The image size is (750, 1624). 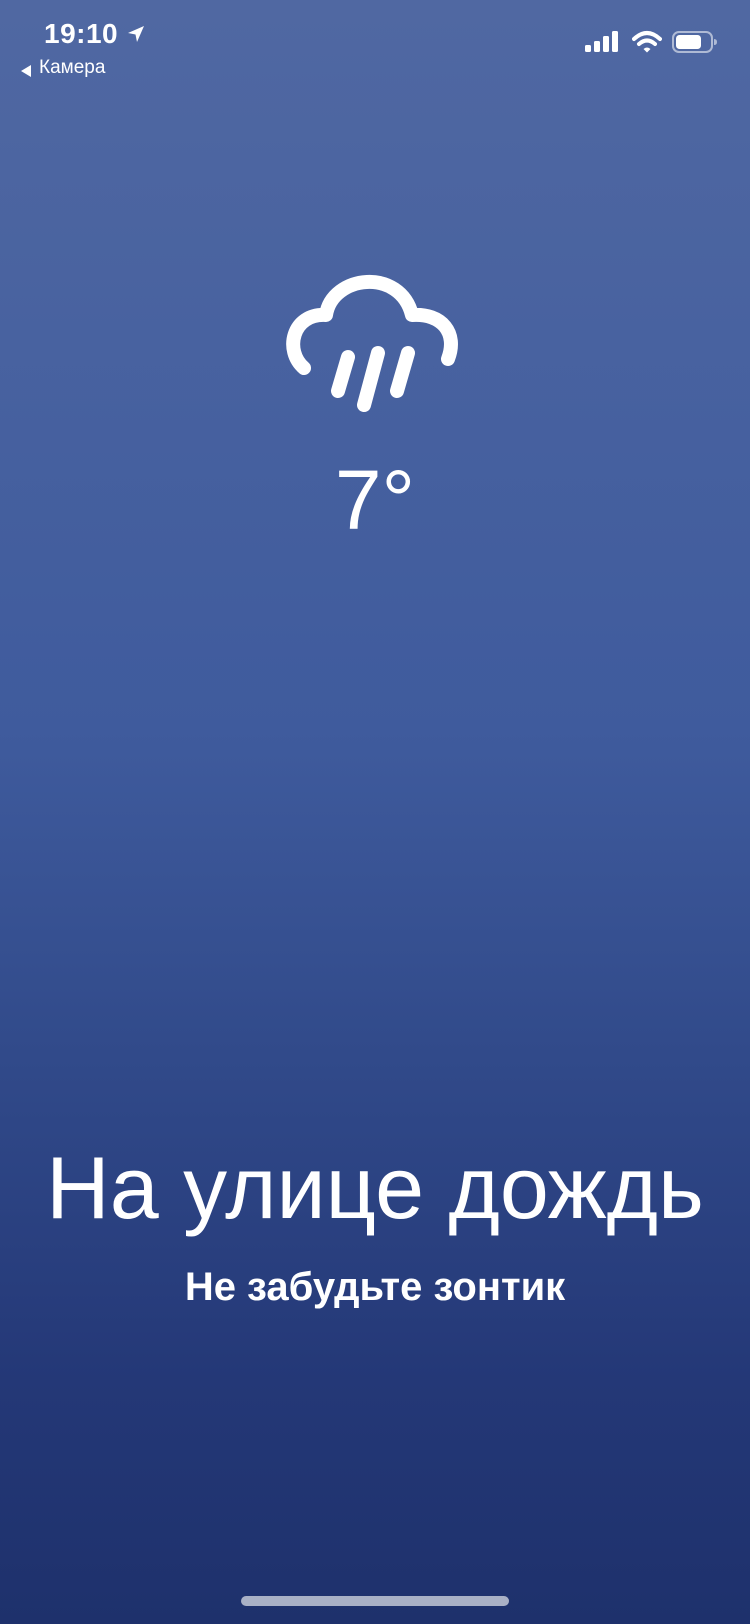 I want to click on weather-advice: Не забудьте зонтик, so click(x=375, y=1287).